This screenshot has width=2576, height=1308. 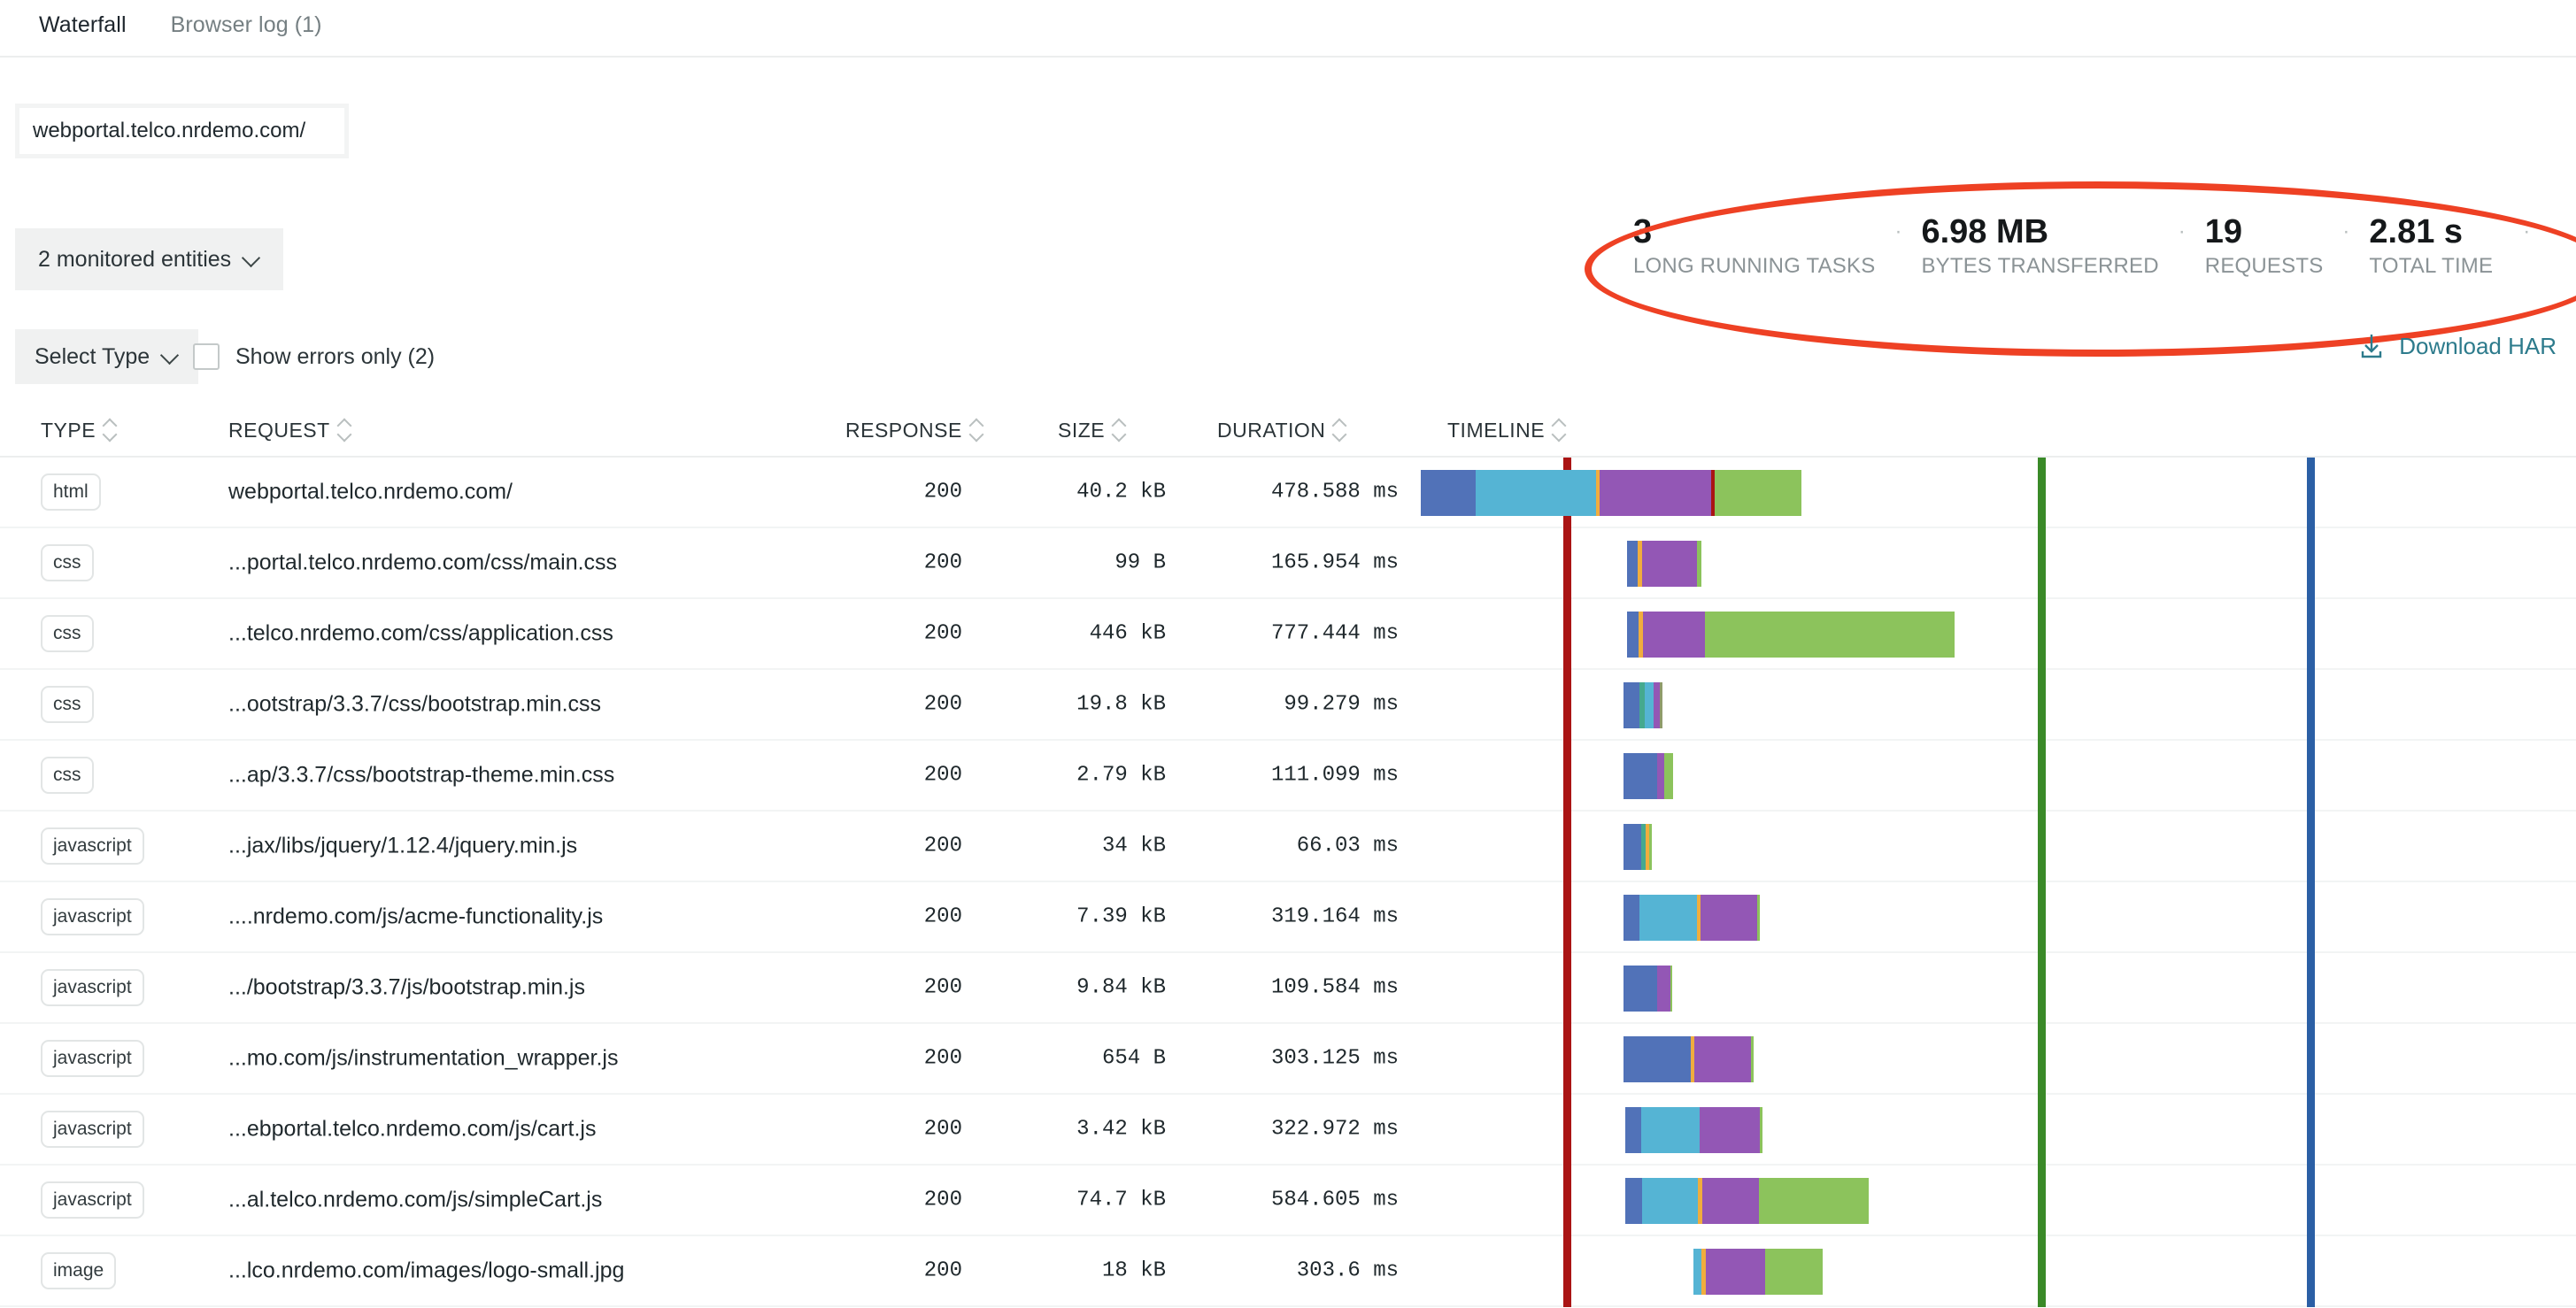 What do you see at coordinates (83, 19) in the screenshot?
I see `tab-waterfall: Waterfall` at bounding box center [83, 19].